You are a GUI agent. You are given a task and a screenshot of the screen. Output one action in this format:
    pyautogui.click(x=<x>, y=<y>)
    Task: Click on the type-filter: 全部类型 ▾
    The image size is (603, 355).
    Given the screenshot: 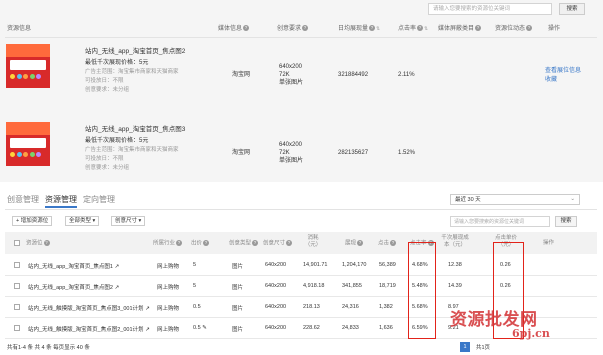 What is the action you would take?
    pyautogui.click(x=82, y=221)
    